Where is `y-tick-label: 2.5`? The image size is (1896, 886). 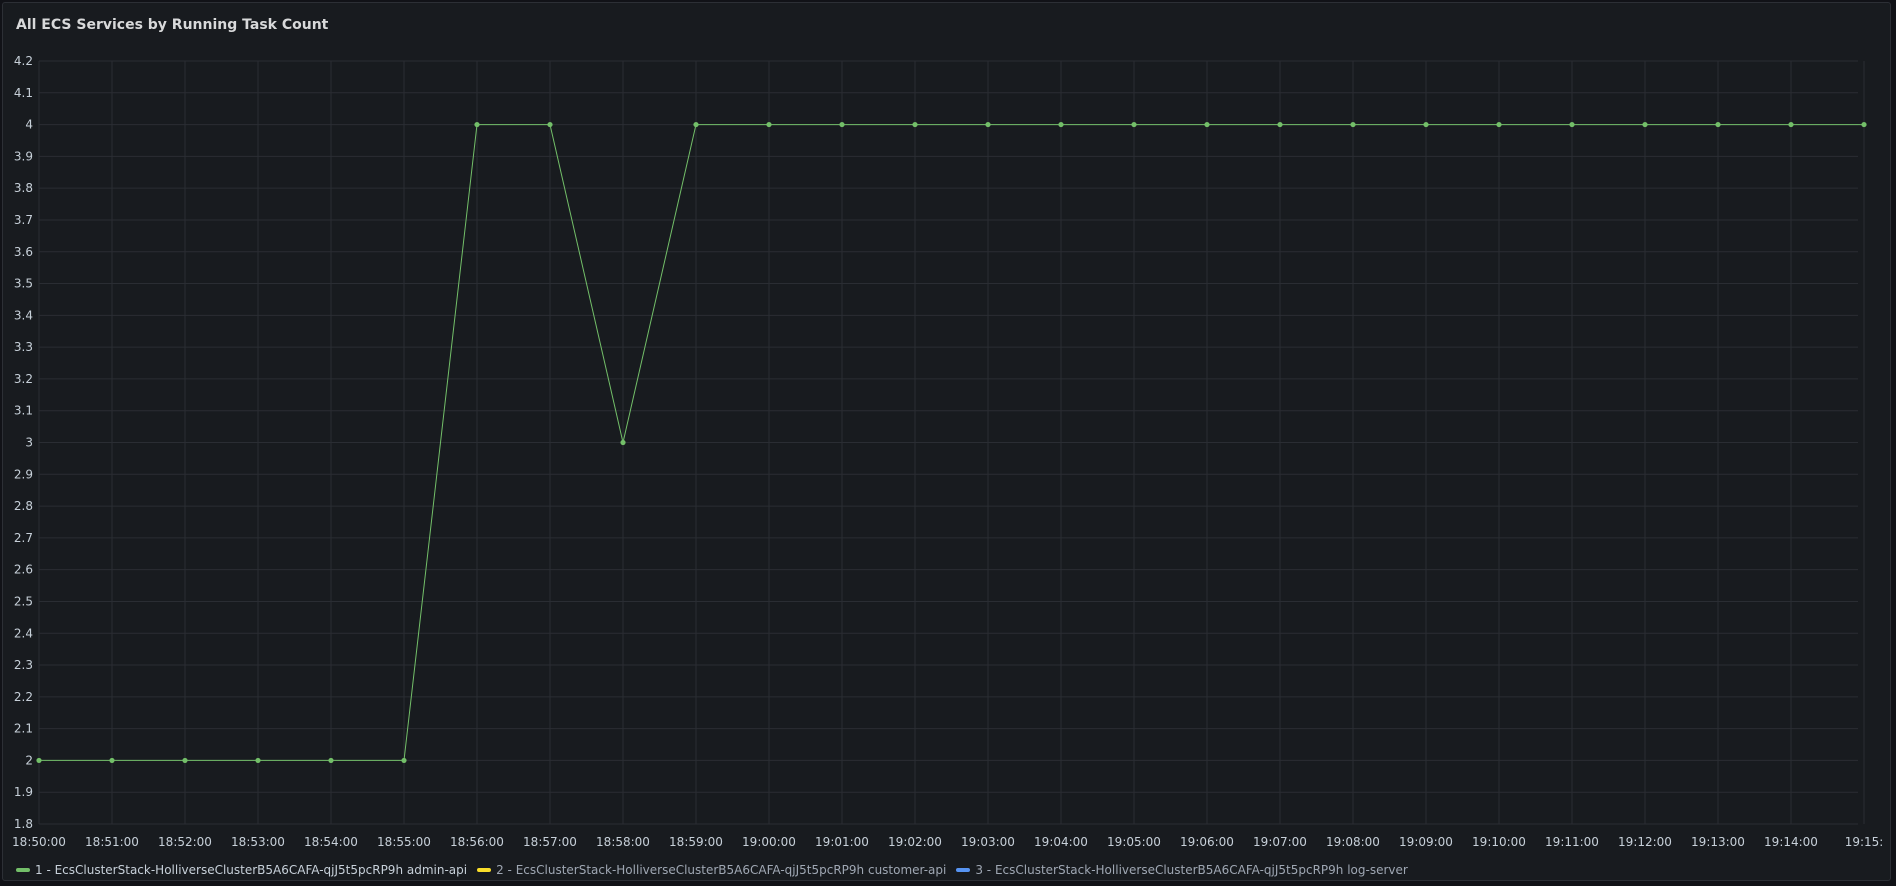 y-tick-label: 2.5 is located at coordinates (23, 601).